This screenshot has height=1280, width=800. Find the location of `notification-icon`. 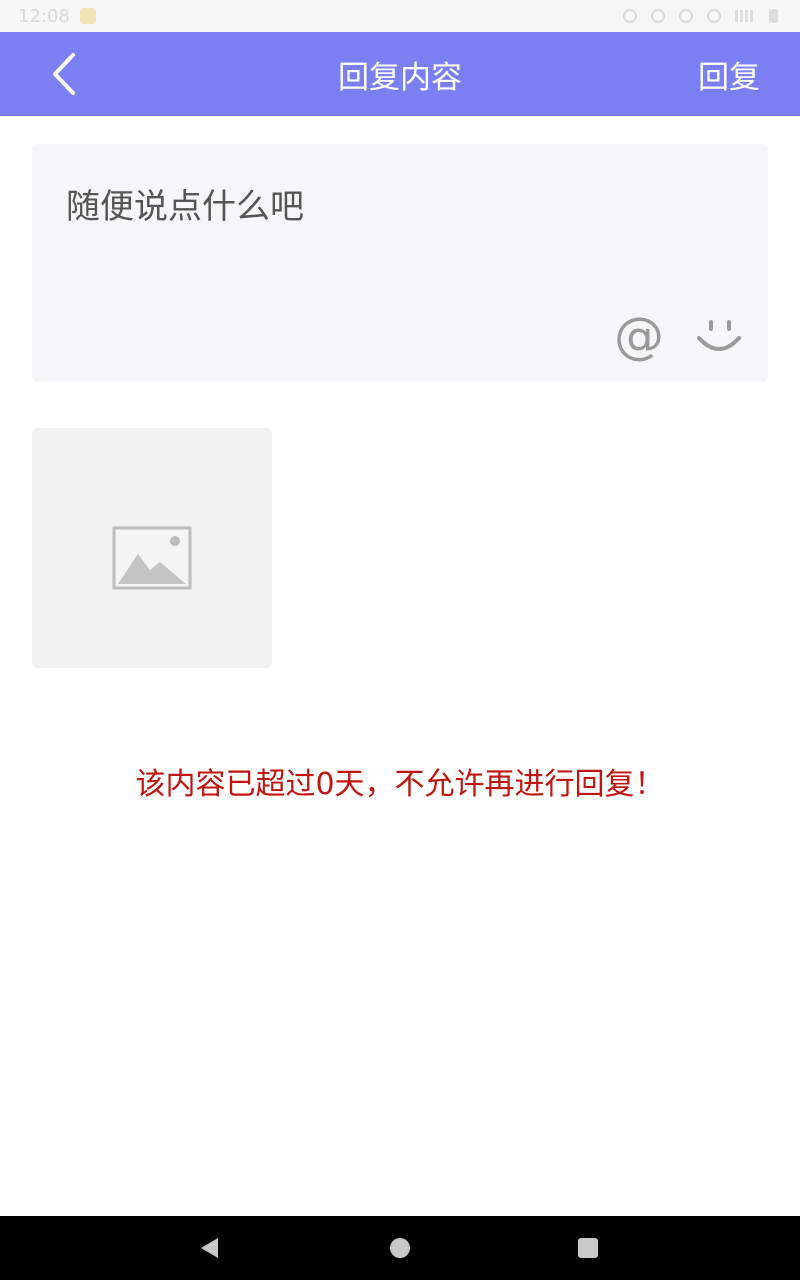

notification-icon is located at coordinates (87, 16).